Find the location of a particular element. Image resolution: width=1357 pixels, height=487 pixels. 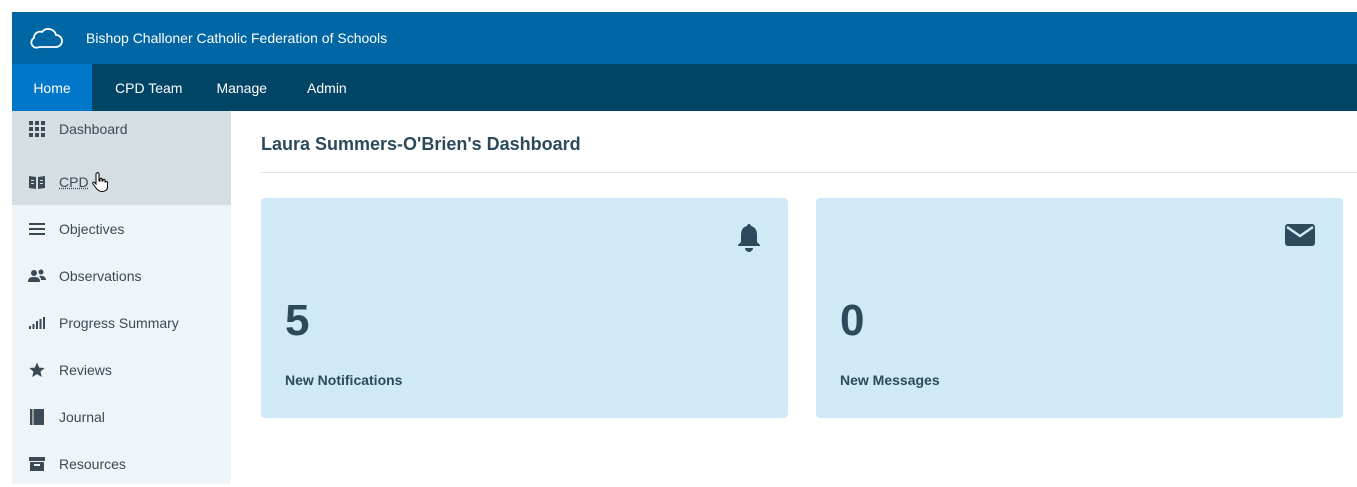

notification-caption: New Notifications is located at coordinates (344, 380).